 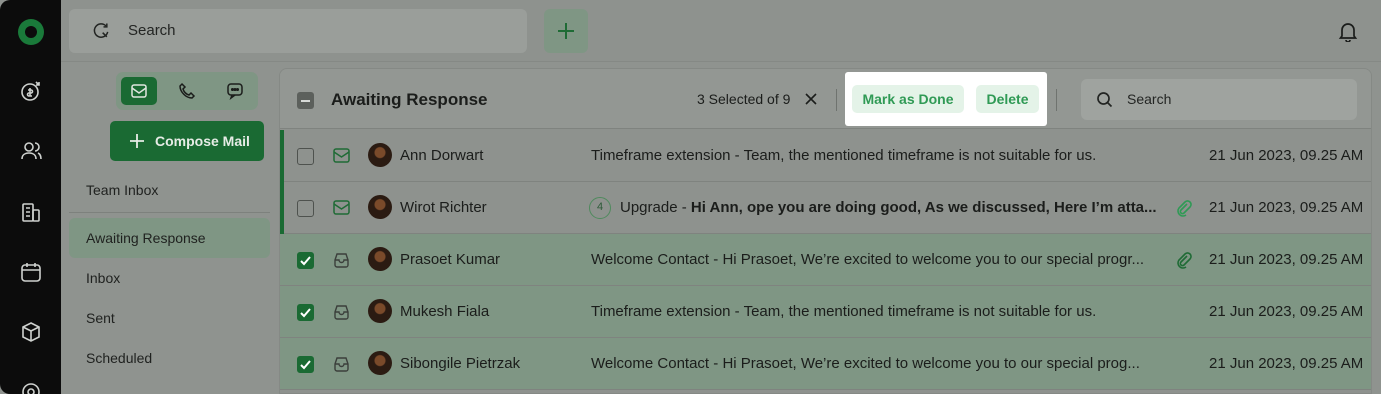 I want to click on search-icon, so click(x=1105, y=100).